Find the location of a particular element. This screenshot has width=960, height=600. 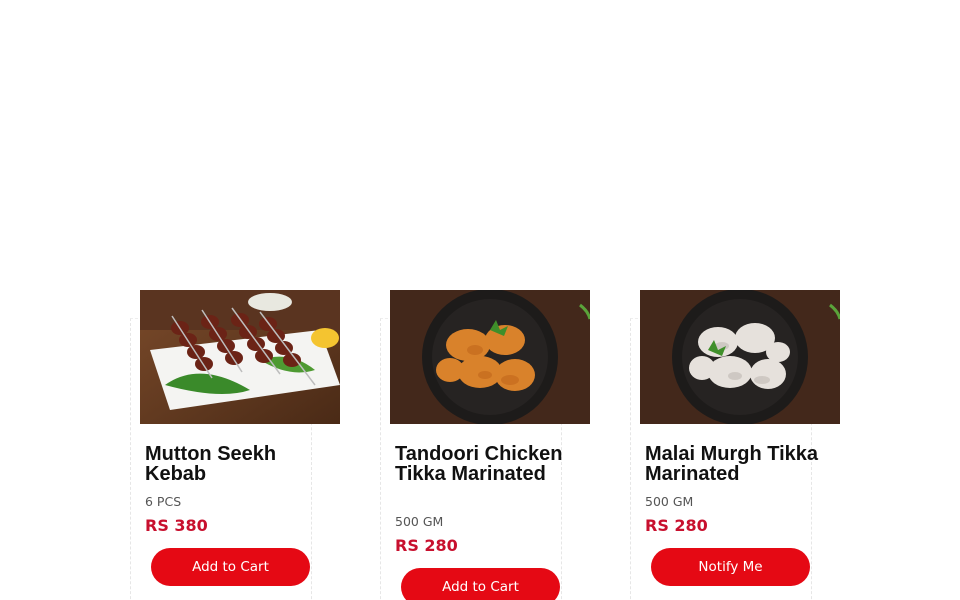

product-name: Mutton Seekh Kebab is located at coordinates (232, 464).